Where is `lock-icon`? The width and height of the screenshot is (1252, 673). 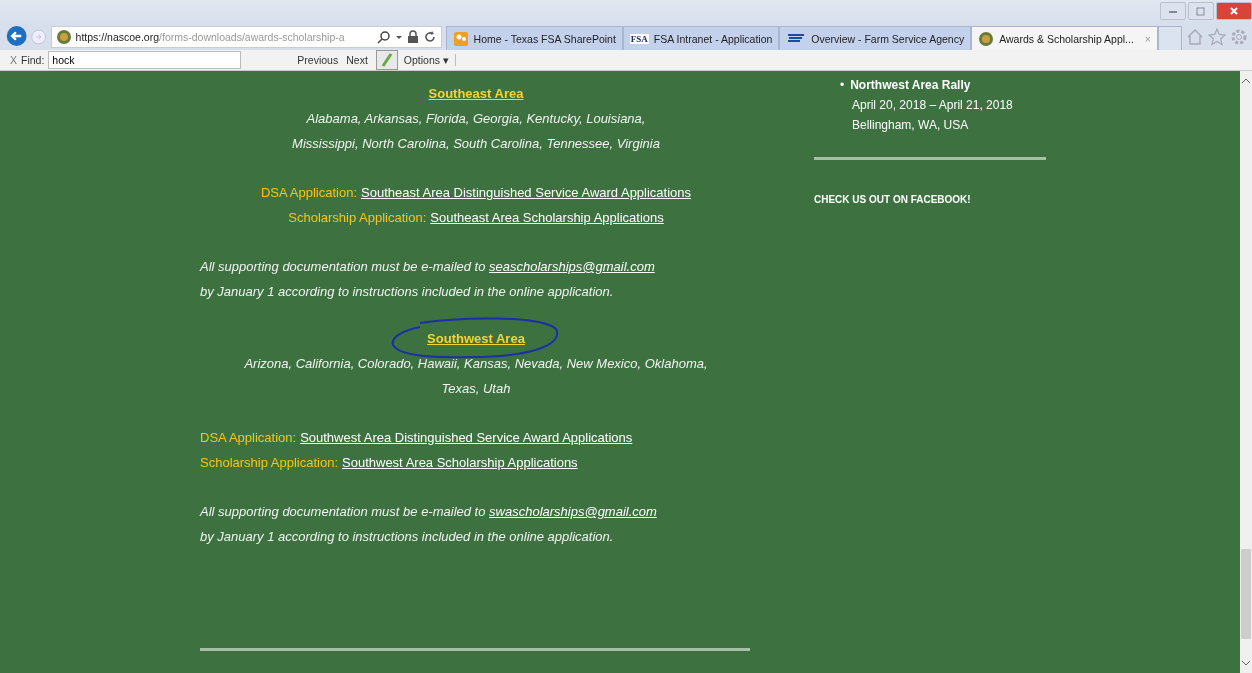
lock-icon is located at coordinates (412, 37).